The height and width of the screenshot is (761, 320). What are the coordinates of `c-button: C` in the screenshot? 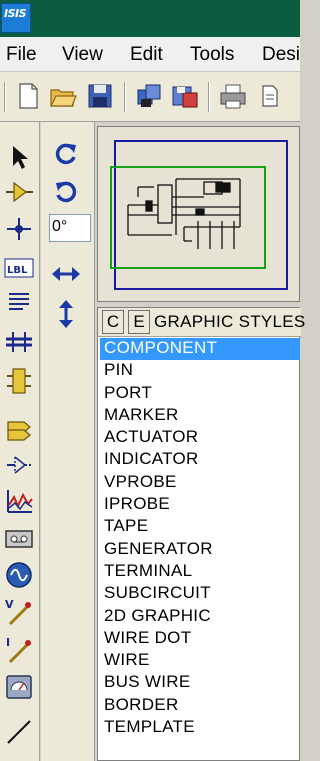 It's located at (113, 322).